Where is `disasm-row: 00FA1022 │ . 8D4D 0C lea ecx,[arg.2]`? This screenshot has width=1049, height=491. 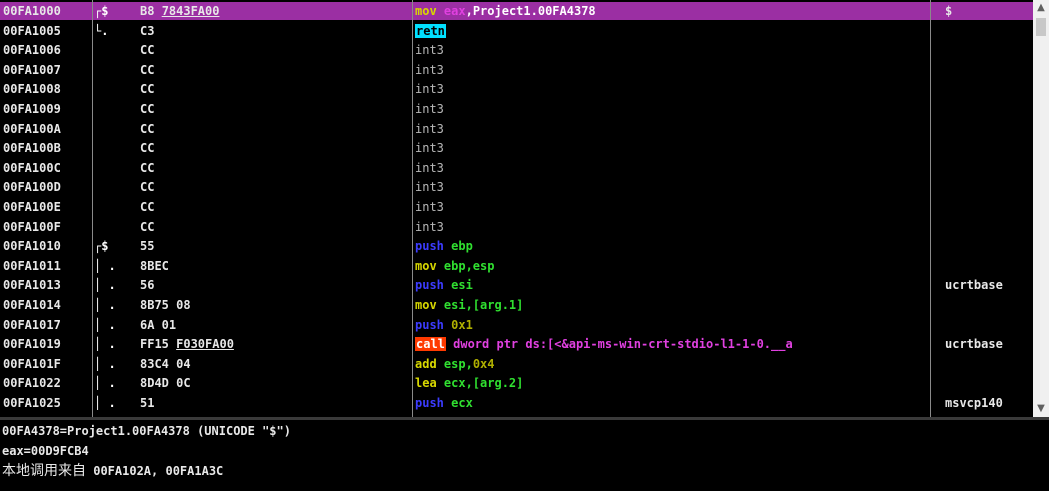 disasm-row: 00FA1022 │ . 8D4D 0C lea ecx,[arg.2] is located at coordinates (516, 383).